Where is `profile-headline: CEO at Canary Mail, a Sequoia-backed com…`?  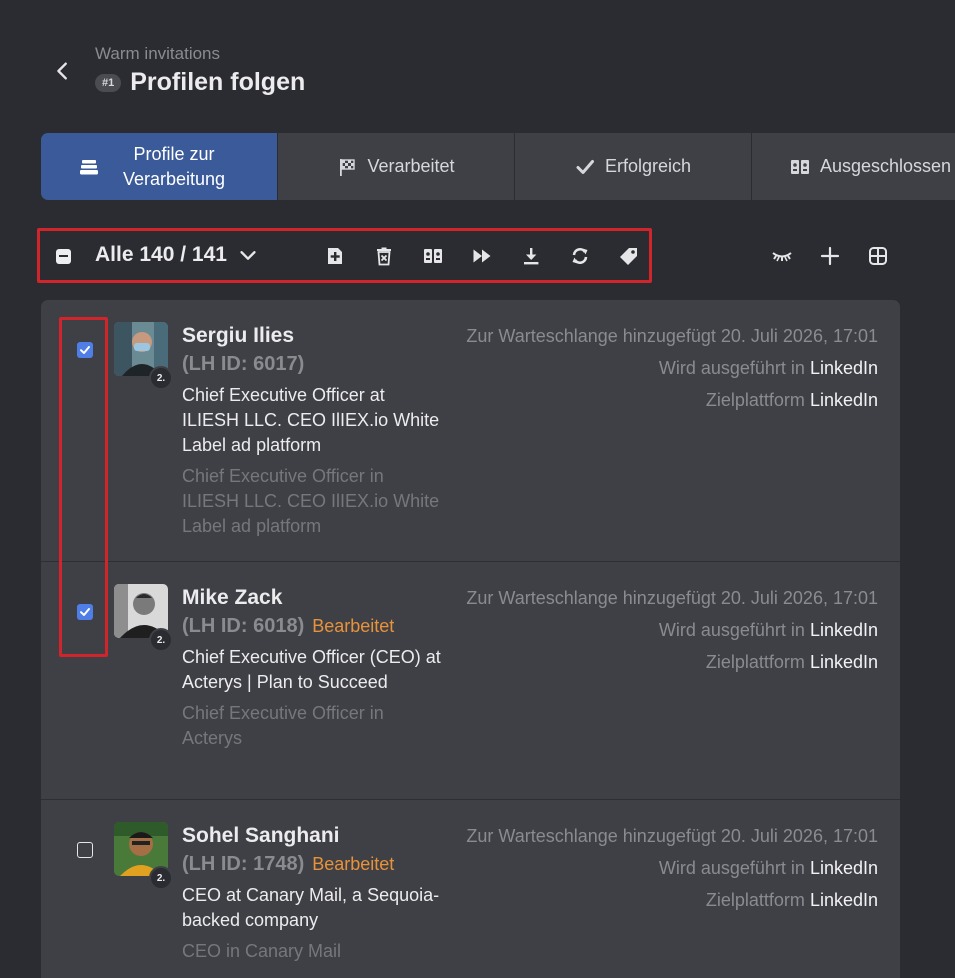 profile-headline: CEO at Canary Mail, a Sequoia-backed com… is located at coordinates (311, 907).